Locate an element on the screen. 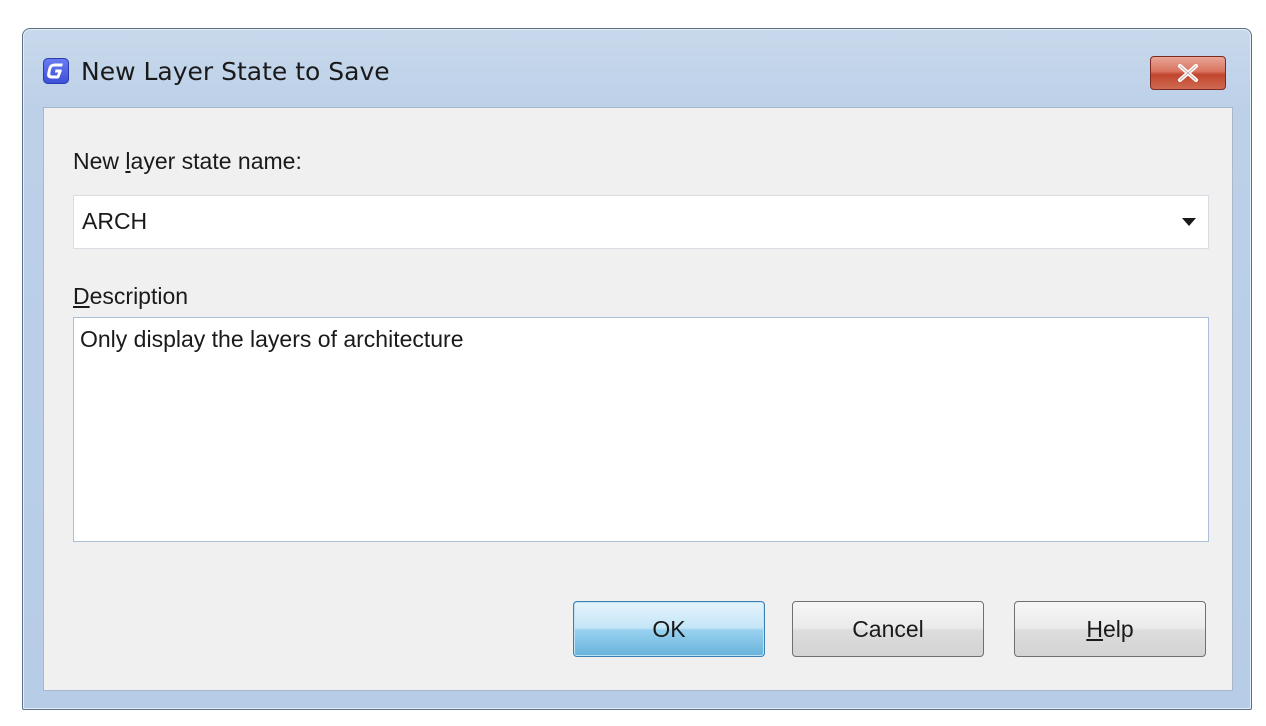  description-label: Description is located at coordinates (131, 296).